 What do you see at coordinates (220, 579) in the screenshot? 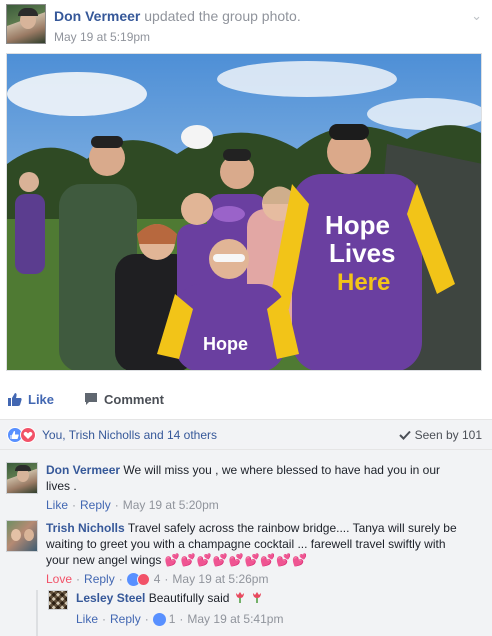
I see `comment-timestamp: May 19 at 5:26pm` at bounding box center [220, 579].